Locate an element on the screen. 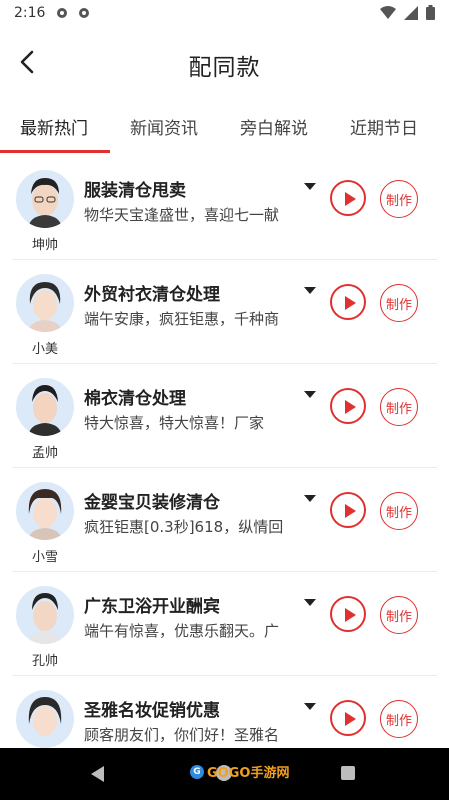 This screenshot has width=449, height=800. list-item: 小美 外贸衬衣清仓处理 端午安康，疯狂钜惠，千种商 制作 is located at coordinates (224, 312).